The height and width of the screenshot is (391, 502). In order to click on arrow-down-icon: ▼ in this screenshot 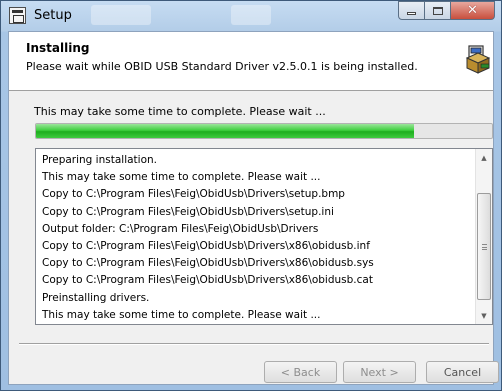, I will do `click(484, 315)`.